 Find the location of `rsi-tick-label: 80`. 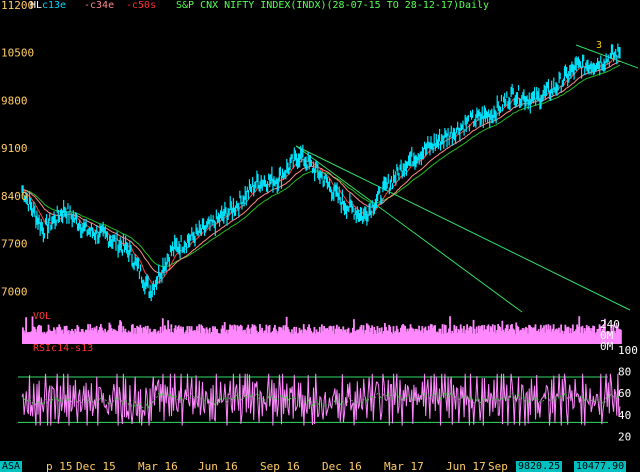

rsi-tick-label: 80 is located at coordinates (624, 372).